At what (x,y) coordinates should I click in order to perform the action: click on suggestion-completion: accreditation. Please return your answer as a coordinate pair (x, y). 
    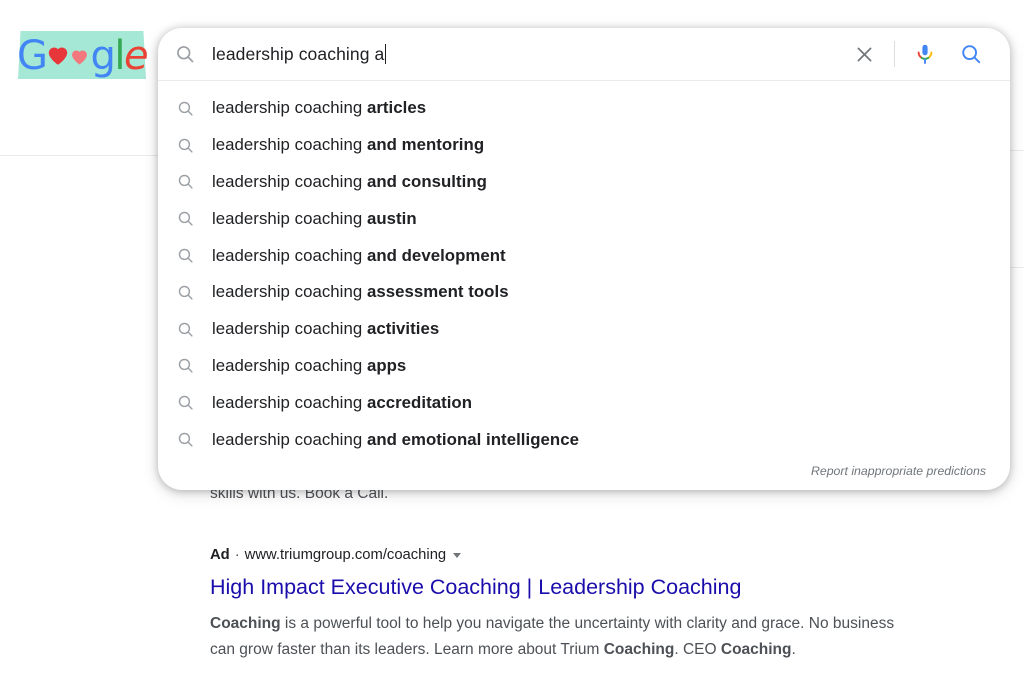
    Looking at the image, I should click on (419, 402).